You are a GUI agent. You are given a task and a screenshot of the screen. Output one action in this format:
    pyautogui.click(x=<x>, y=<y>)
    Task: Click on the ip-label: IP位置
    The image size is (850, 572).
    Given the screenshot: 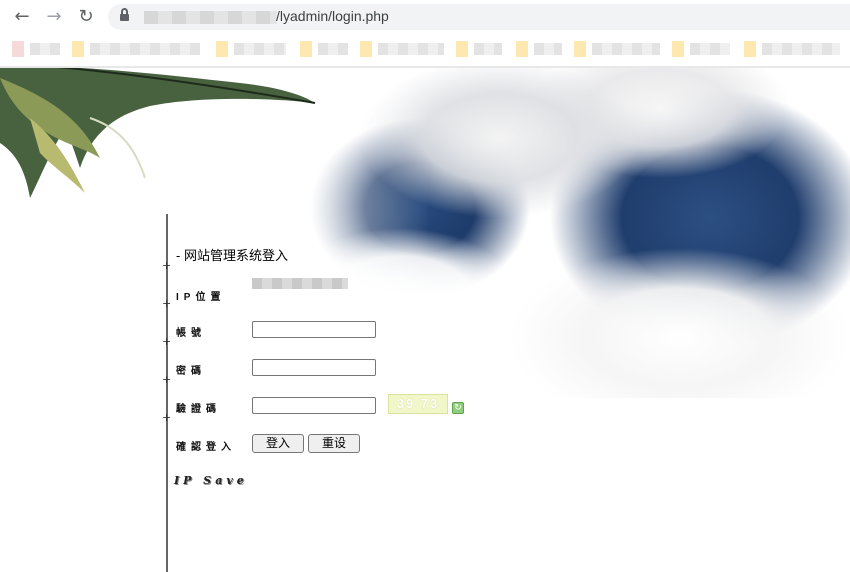 What is the action you would take?
    pyautogui.click(x=201, y=297)
    